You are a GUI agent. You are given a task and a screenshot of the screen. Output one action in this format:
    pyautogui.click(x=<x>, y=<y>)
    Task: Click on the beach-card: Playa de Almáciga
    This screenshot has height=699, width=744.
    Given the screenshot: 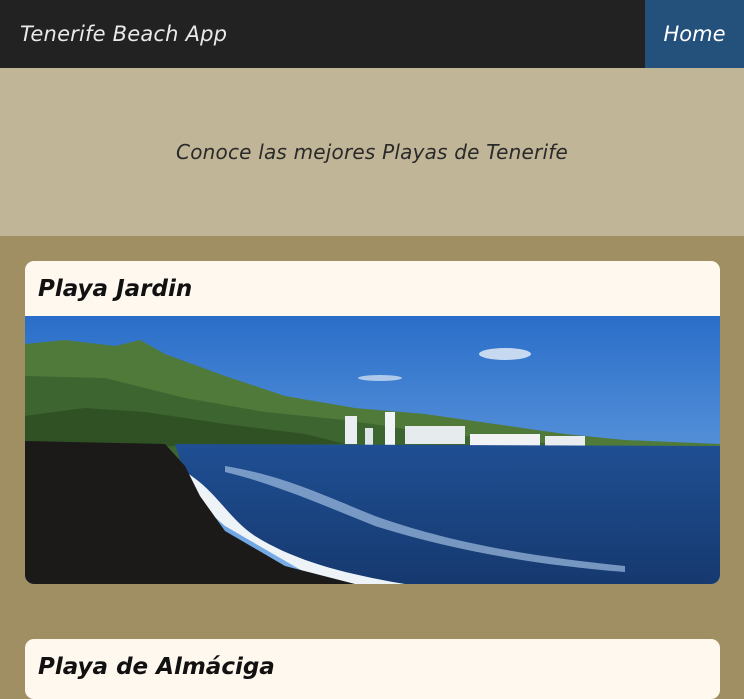 What is the action you would take?
    pyautogui.click(x=372, y=669)
    